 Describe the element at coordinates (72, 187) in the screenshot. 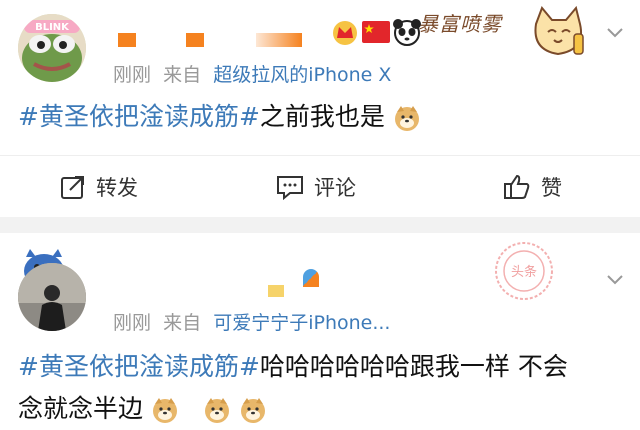

I see `repost-icon` at that location.